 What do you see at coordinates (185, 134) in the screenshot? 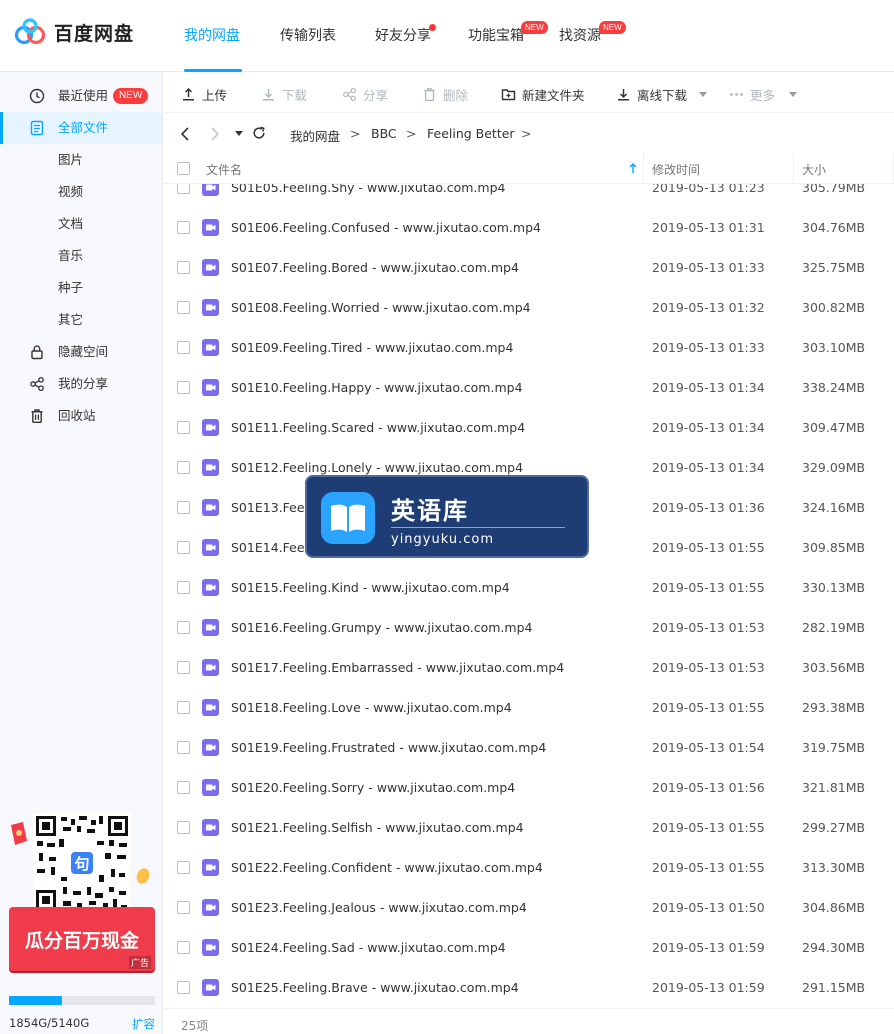
I see `back-arrow-icon` at bounding box center [185, 134].